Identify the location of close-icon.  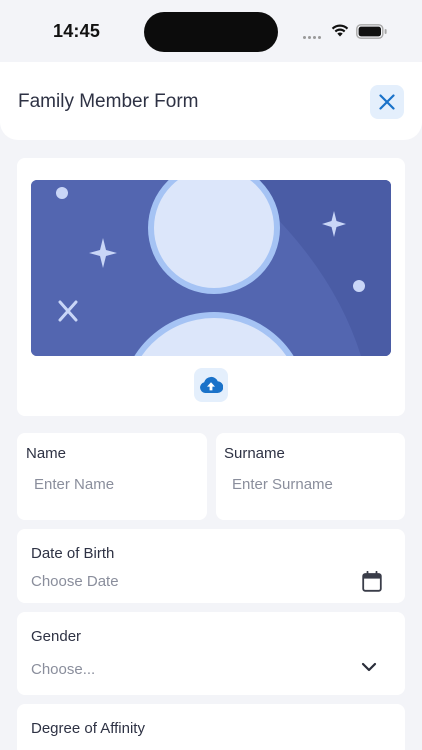
(387, 102).